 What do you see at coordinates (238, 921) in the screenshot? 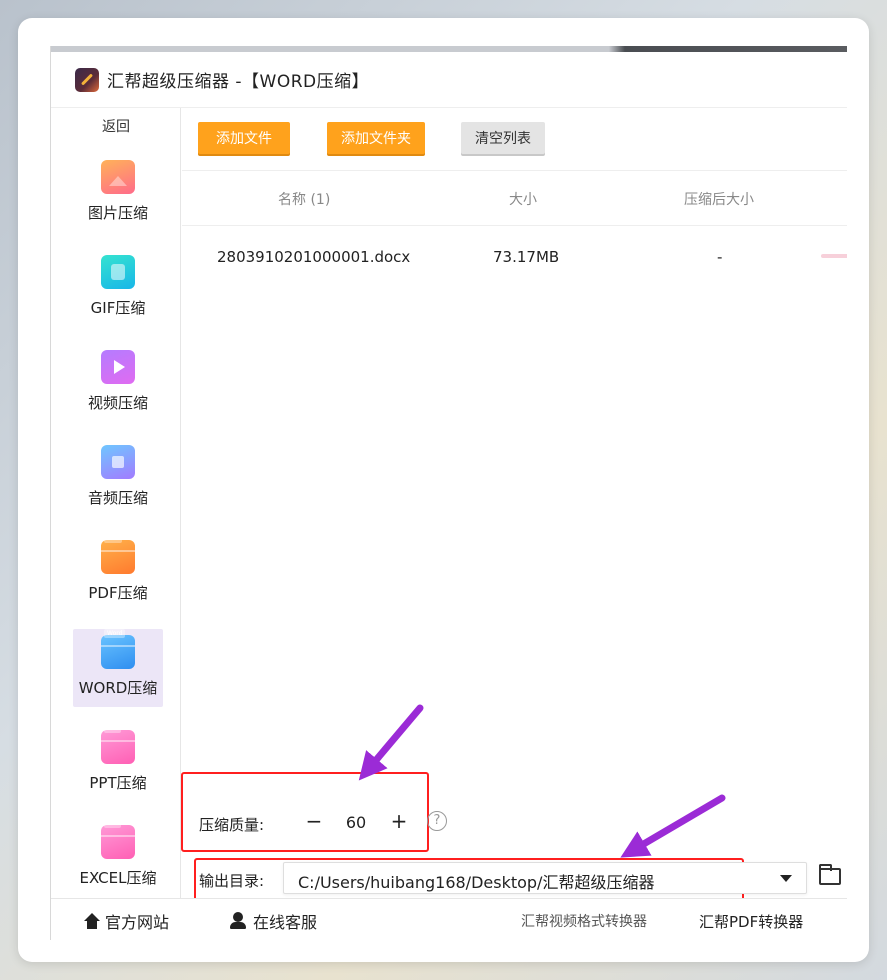
I see `user-support-icon` at bounding box center [238, 921].